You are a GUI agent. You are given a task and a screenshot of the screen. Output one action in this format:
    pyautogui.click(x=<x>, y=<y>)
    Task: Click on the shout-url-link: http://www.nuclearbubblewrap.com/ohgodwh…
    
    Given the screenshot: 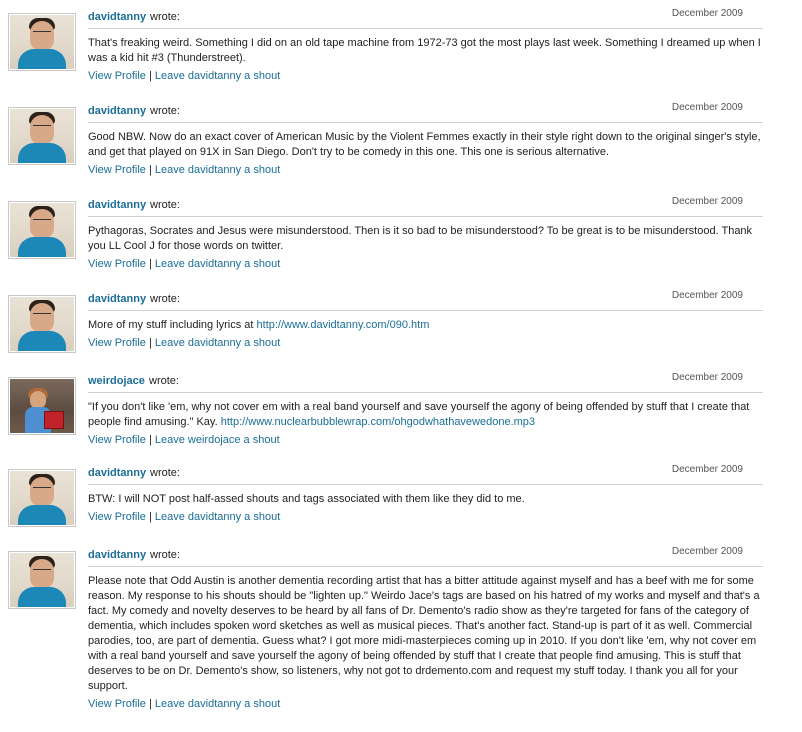 What is the action you would take?
    pyautogui.click(x=378, y=422)
    